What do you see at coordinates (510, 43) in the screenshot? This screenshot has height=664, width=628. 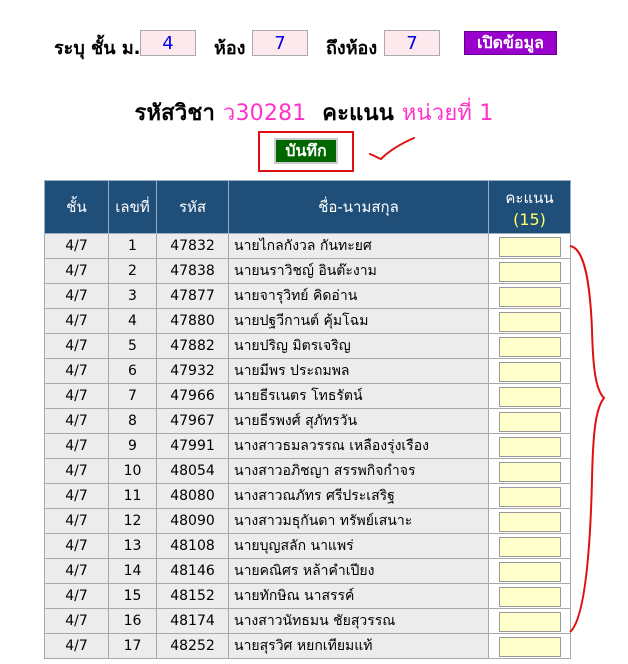 I see `open-data-button: เปิดข้อมูล` at bounding box center [510, 43].